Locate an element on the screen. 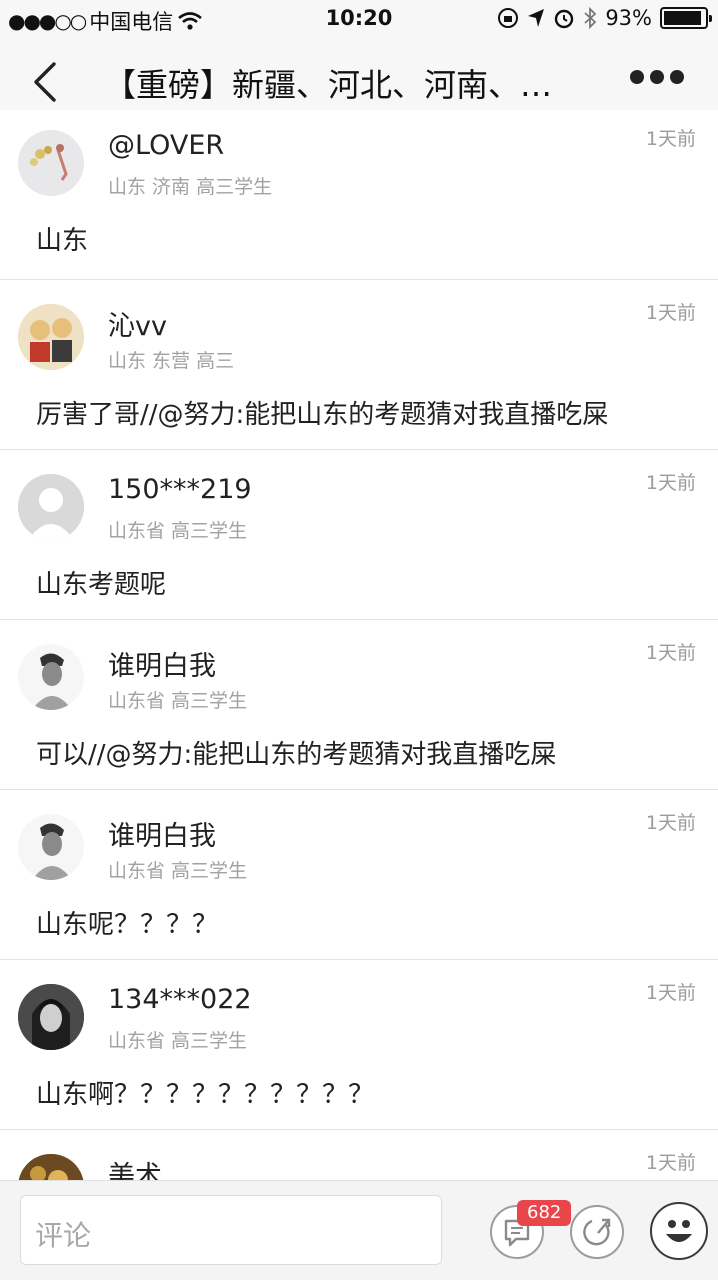 This screenshot has height=1280, width=718. alarm-icon is located at coordinates (564, 19).